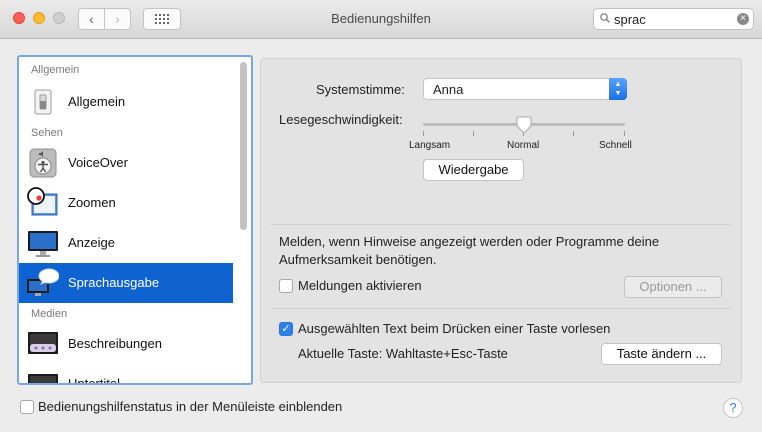  Describe the element at coordinates (98, 162) in the screenshot. I see `sidebar-item-label: VoiceOver` at that location.